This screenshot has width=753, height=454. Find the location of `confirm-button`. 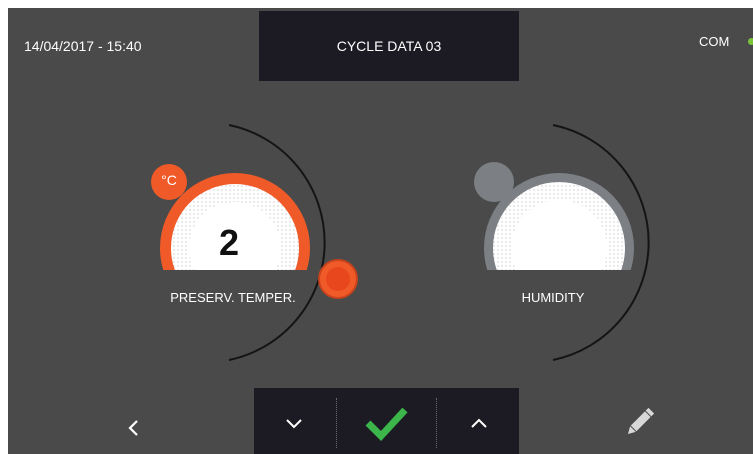

confirm-button is located at coordinates (386, 421).